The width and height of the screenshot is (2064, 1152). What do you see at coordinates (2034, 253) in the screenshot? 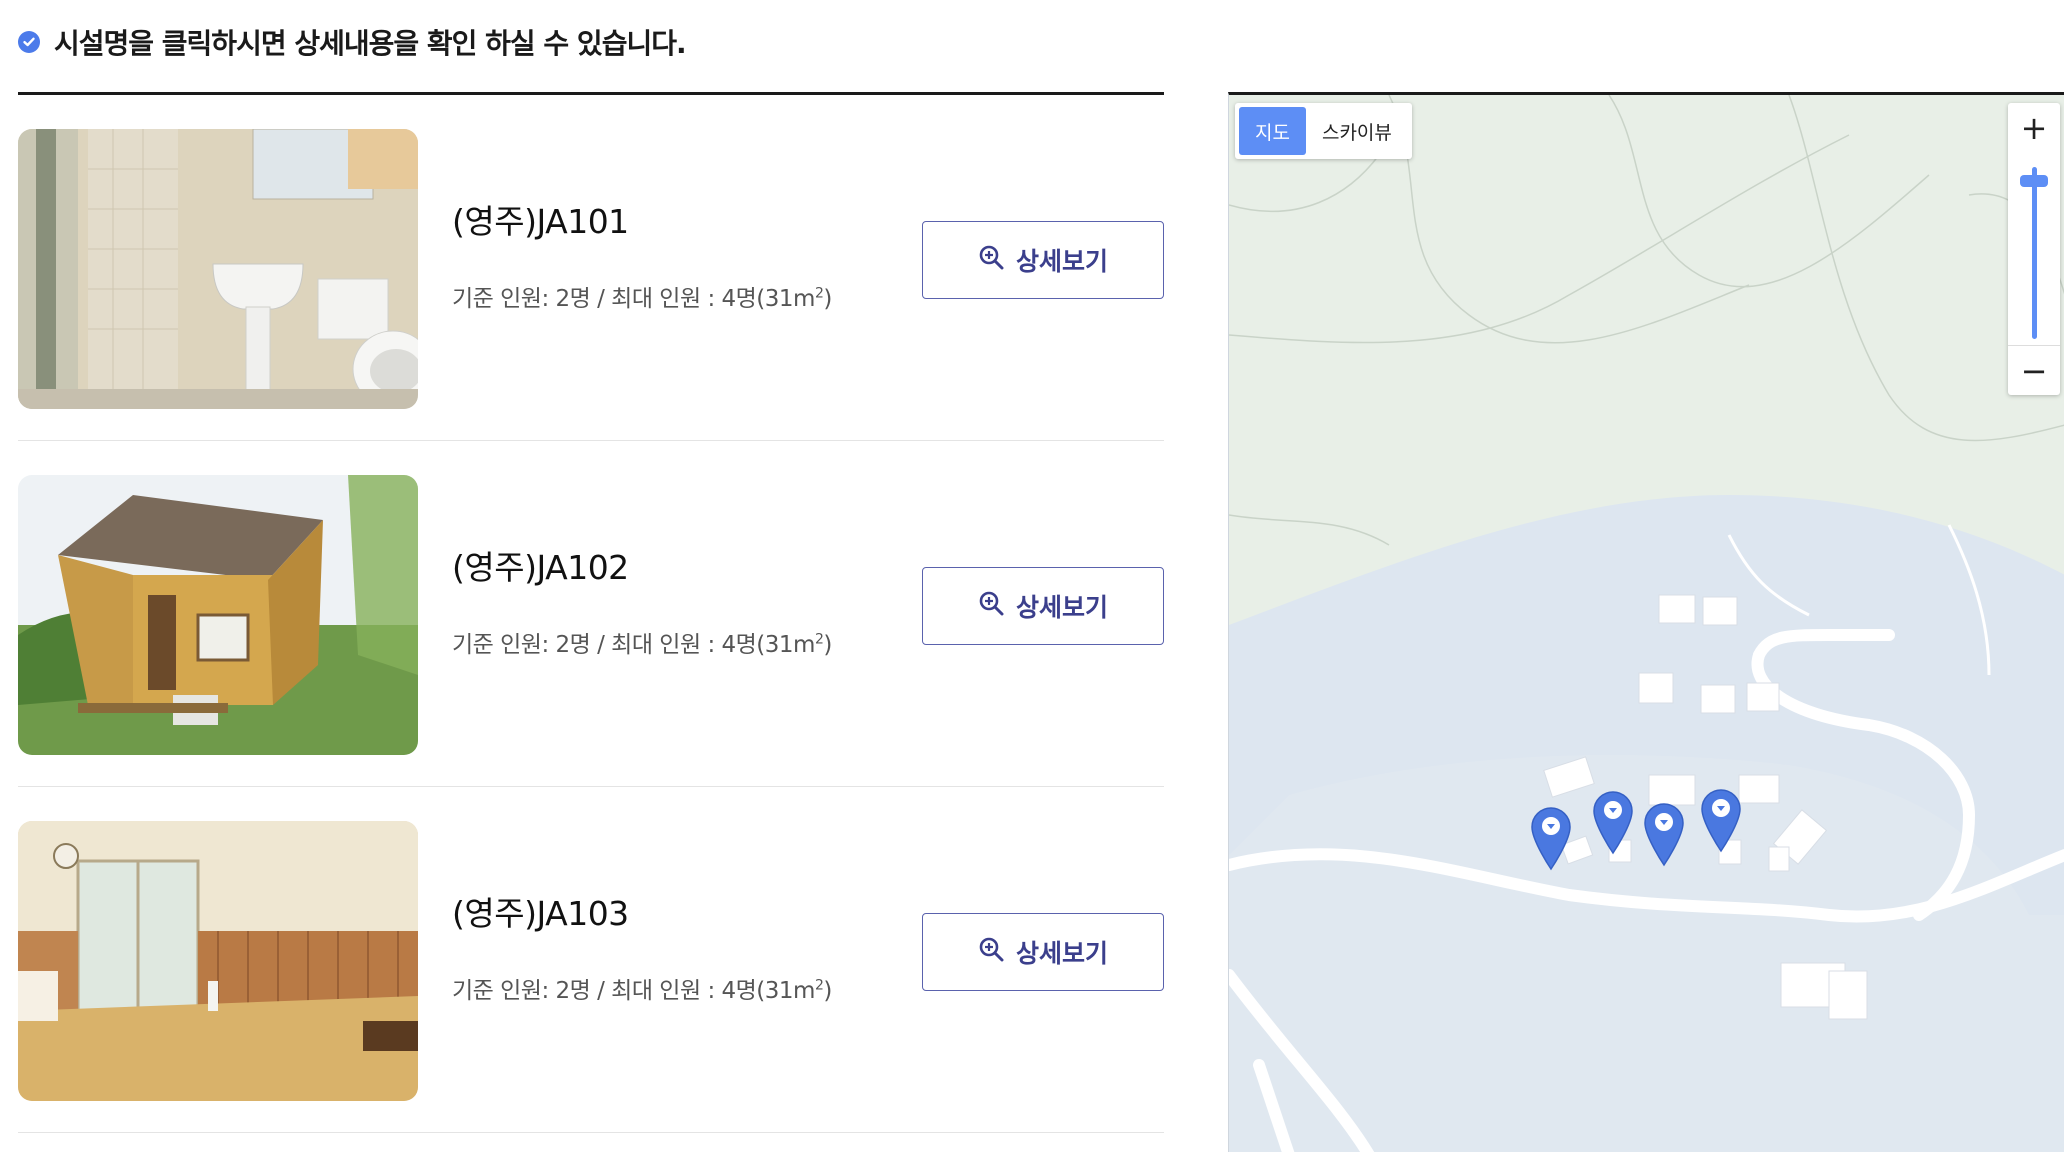
I see `zoom-slider-track` at bounding box center [2034, 253].